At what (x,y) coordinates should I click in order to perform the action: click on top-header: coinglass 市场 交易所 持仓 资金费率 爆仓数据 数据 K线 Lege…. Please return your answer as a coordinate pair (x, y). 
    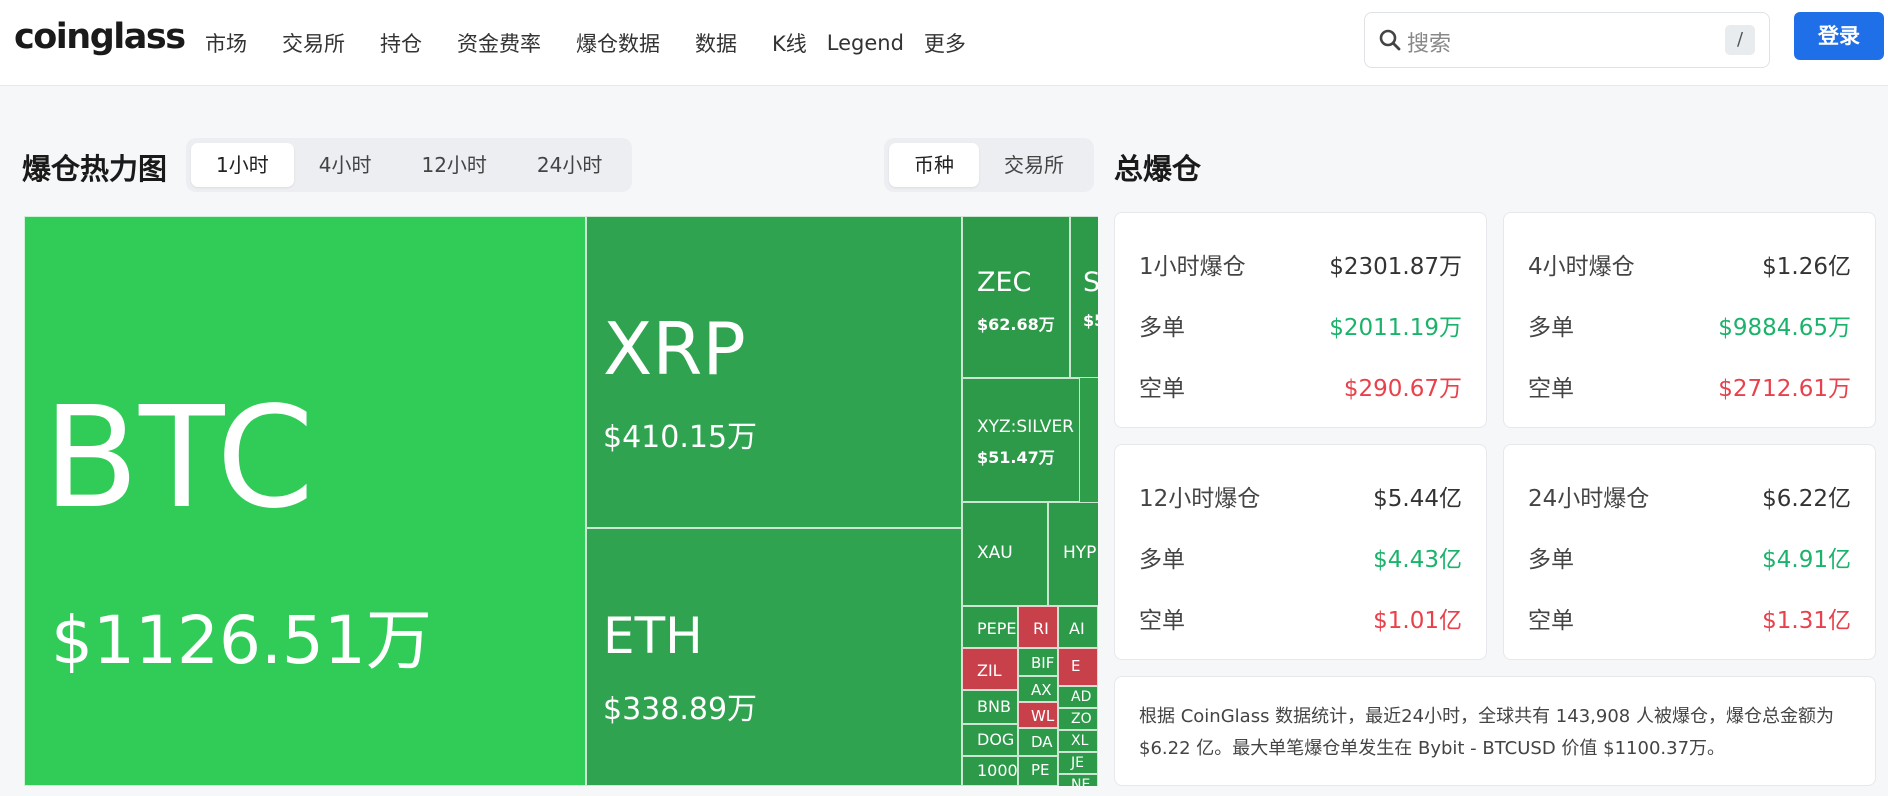
    Looking at the image, I should click on (944, 43).